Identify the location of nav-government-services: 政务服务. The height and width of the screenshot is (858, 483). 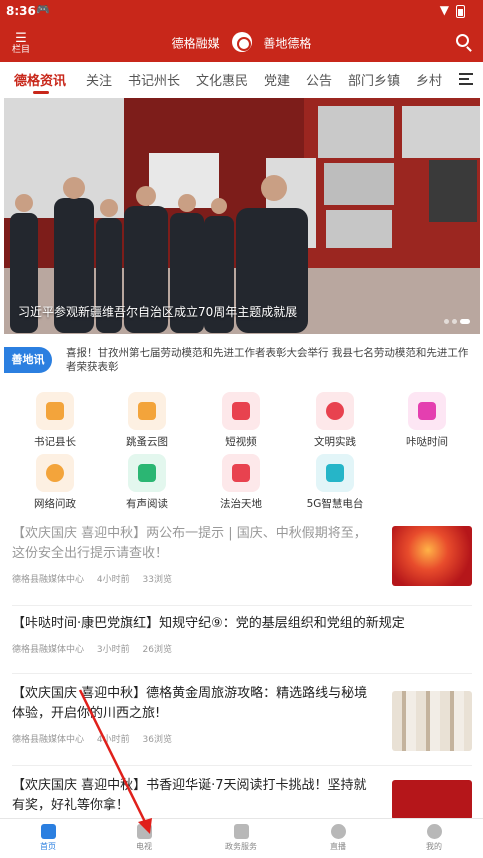
(241, 838).